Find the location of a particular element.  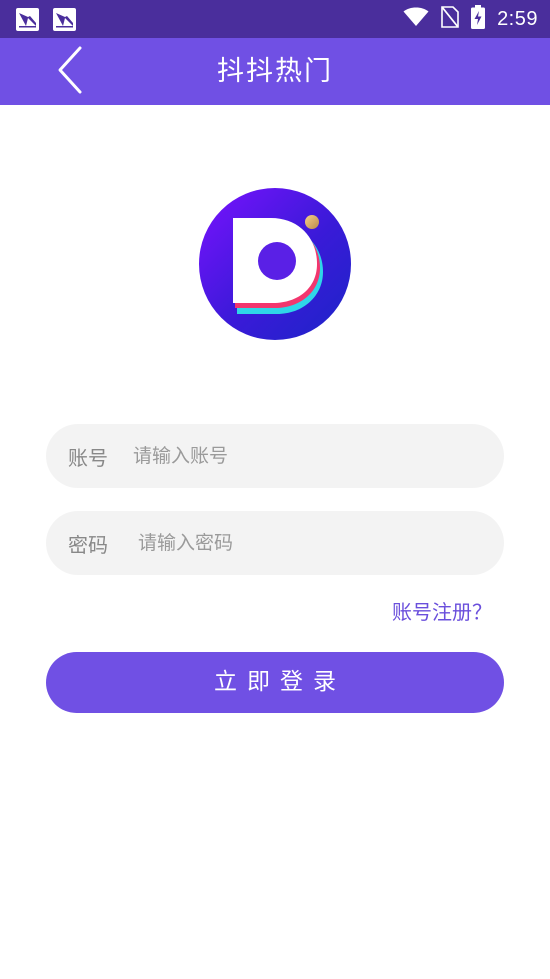

register-link: 账号注册？ is located at coordinates (442, 610).